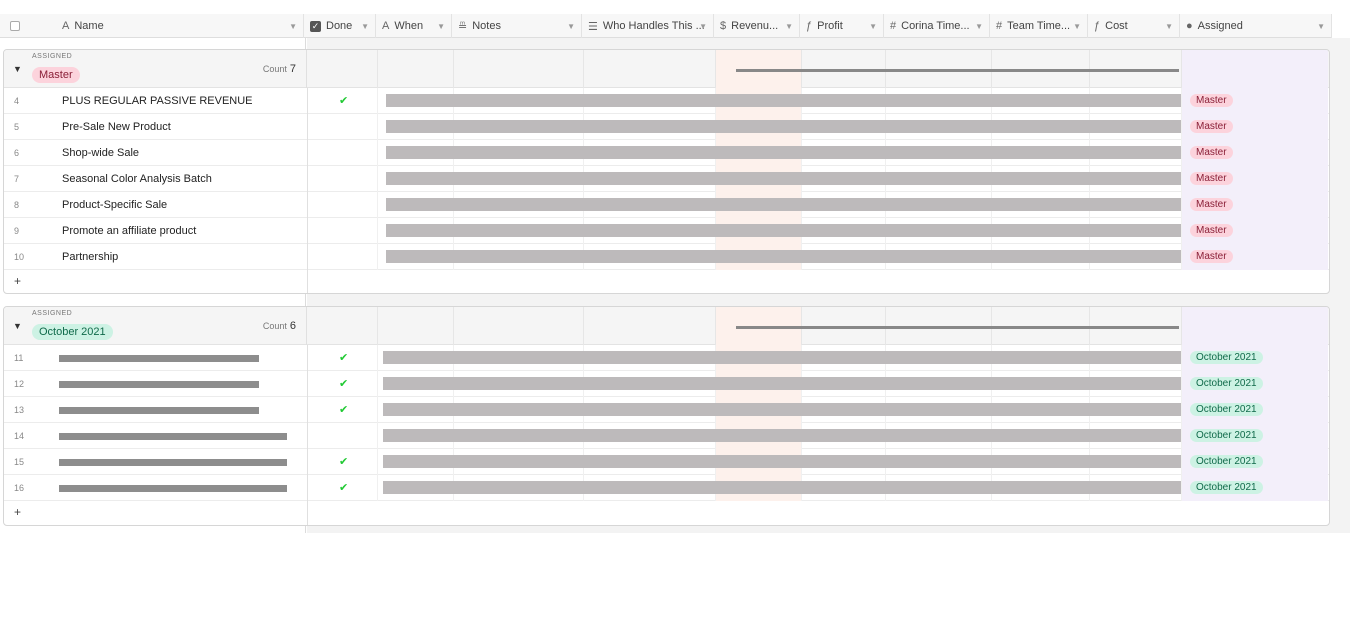 The width and height of the screenshot is (1350, 625). Describe the element at coordinates (178, 26) in the screenshot. I see `column-header-name: A Name ▼` at that location.